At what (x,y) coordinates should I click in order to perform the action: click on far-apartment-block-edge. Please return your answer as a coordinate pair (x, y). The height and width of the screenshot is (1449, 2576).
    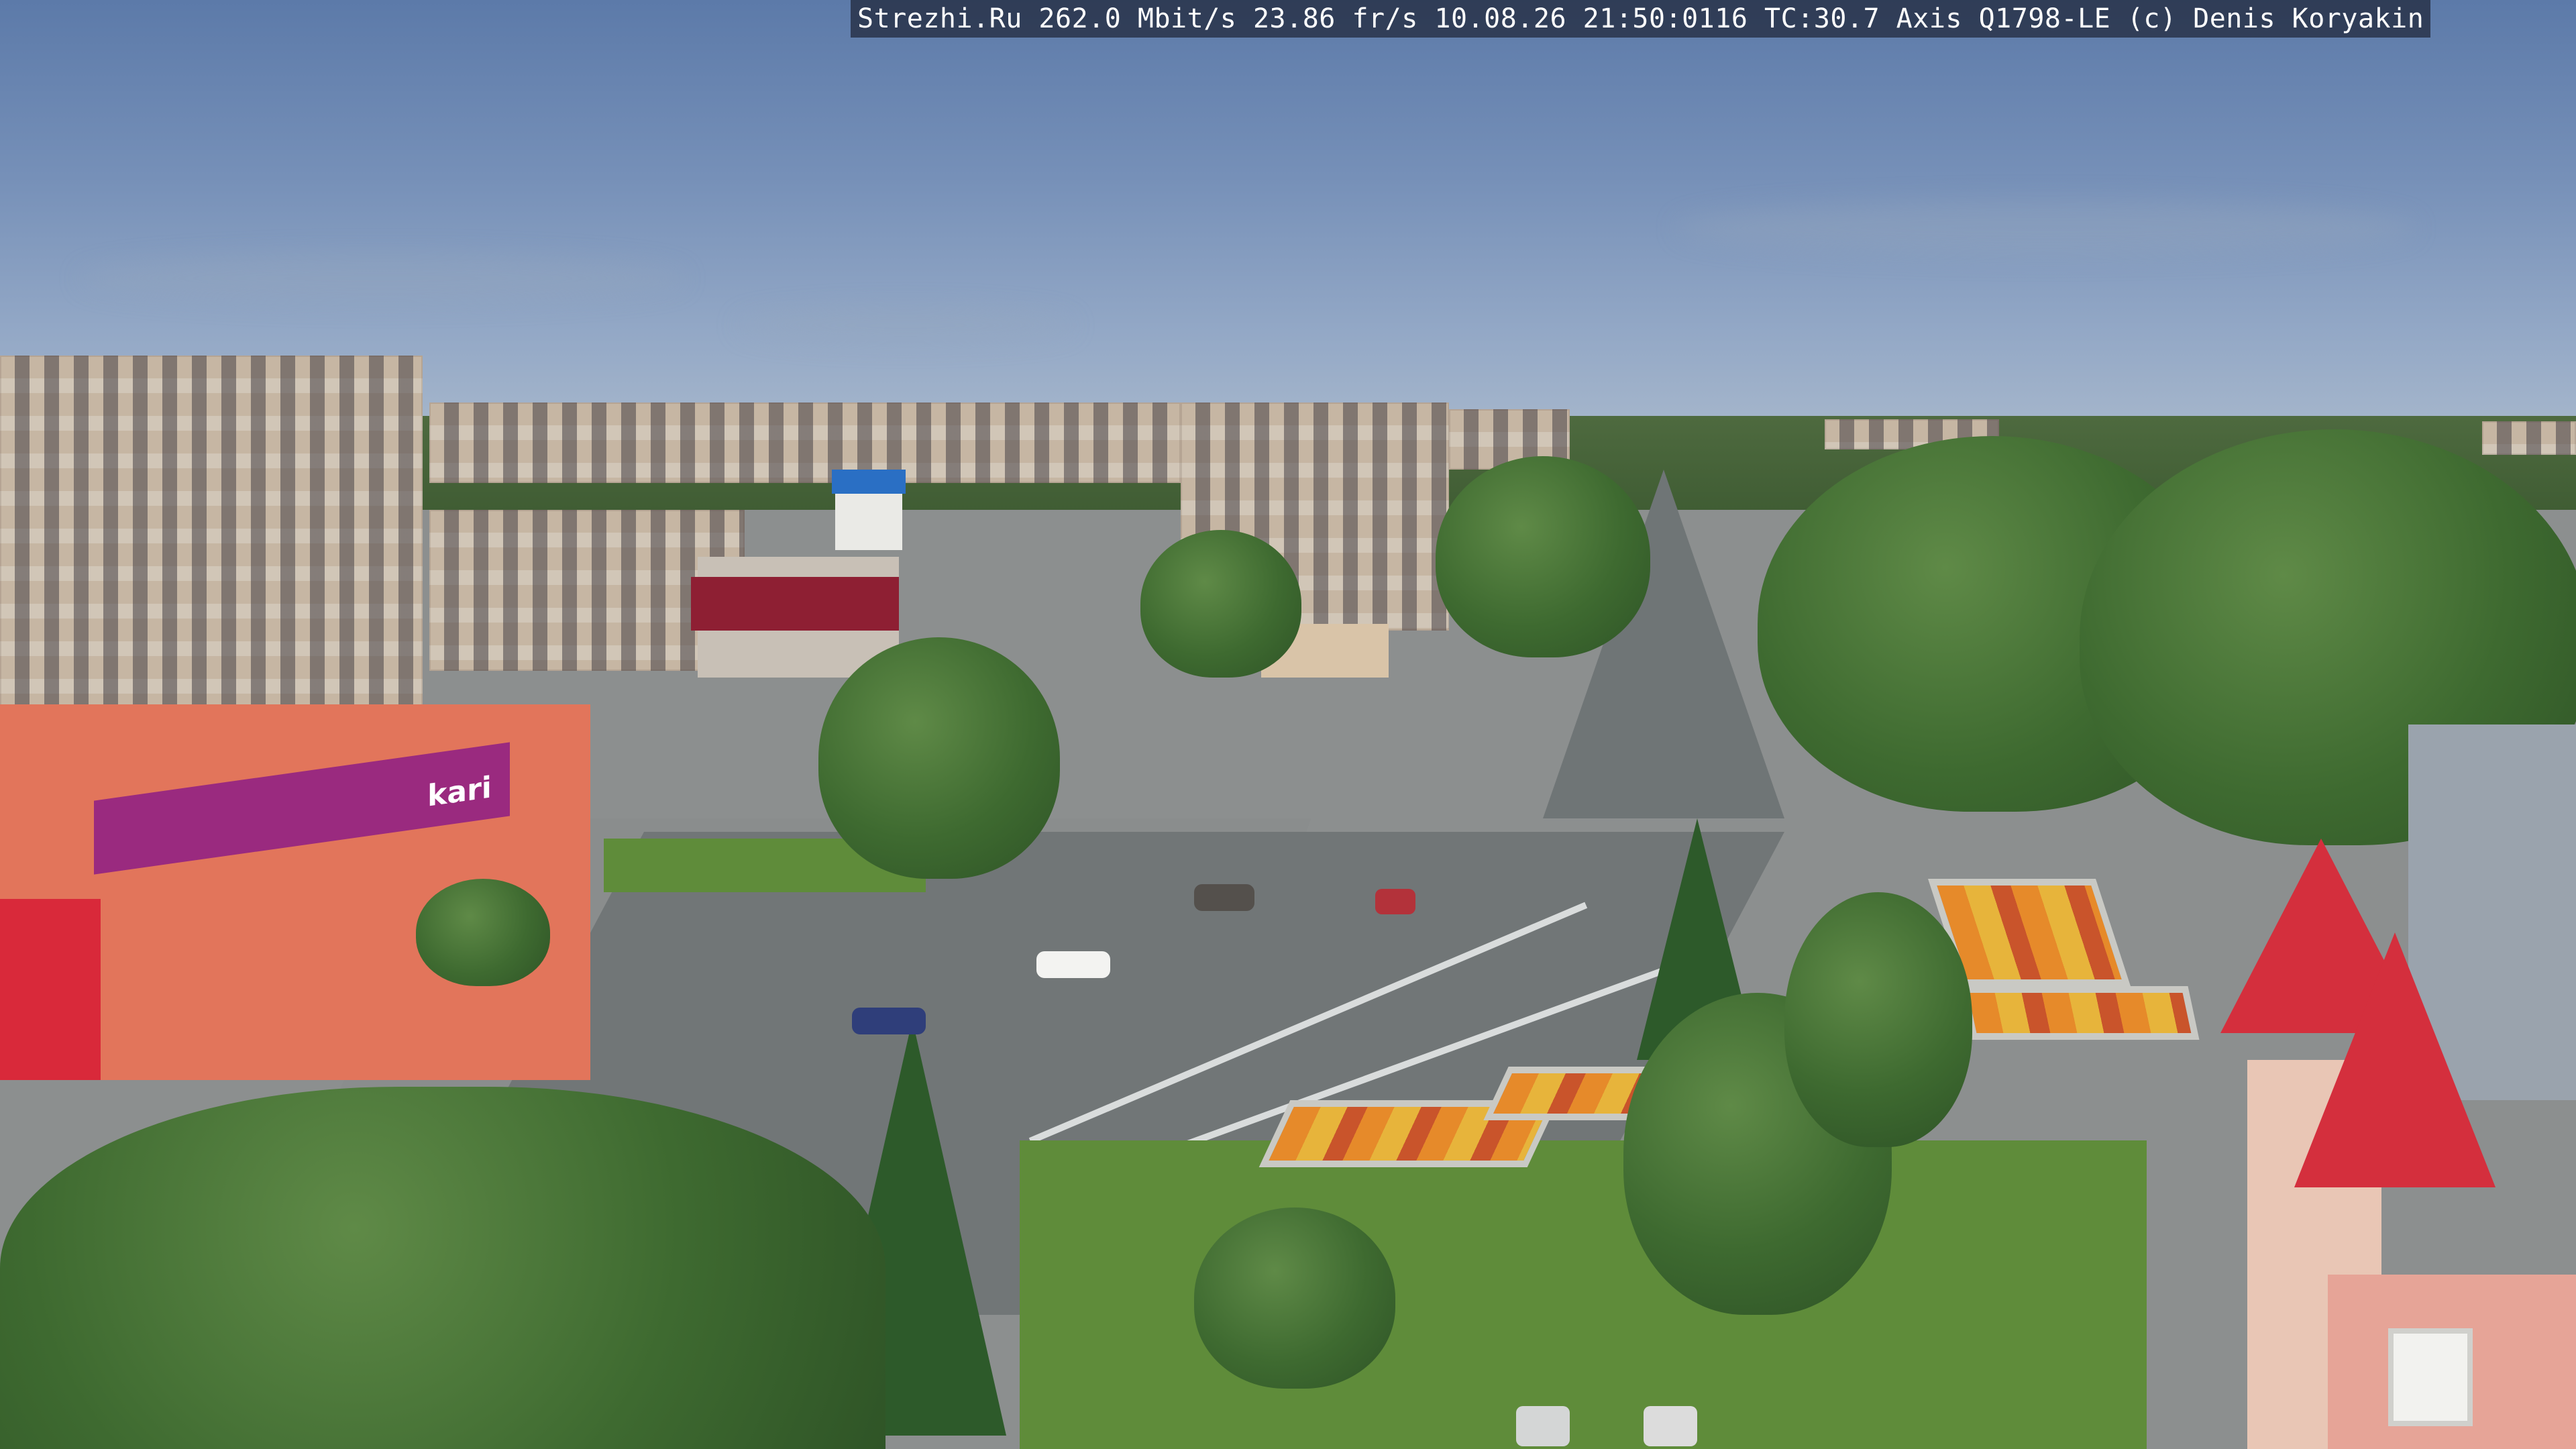
    Looking at the image, I should click on (2529, 438).